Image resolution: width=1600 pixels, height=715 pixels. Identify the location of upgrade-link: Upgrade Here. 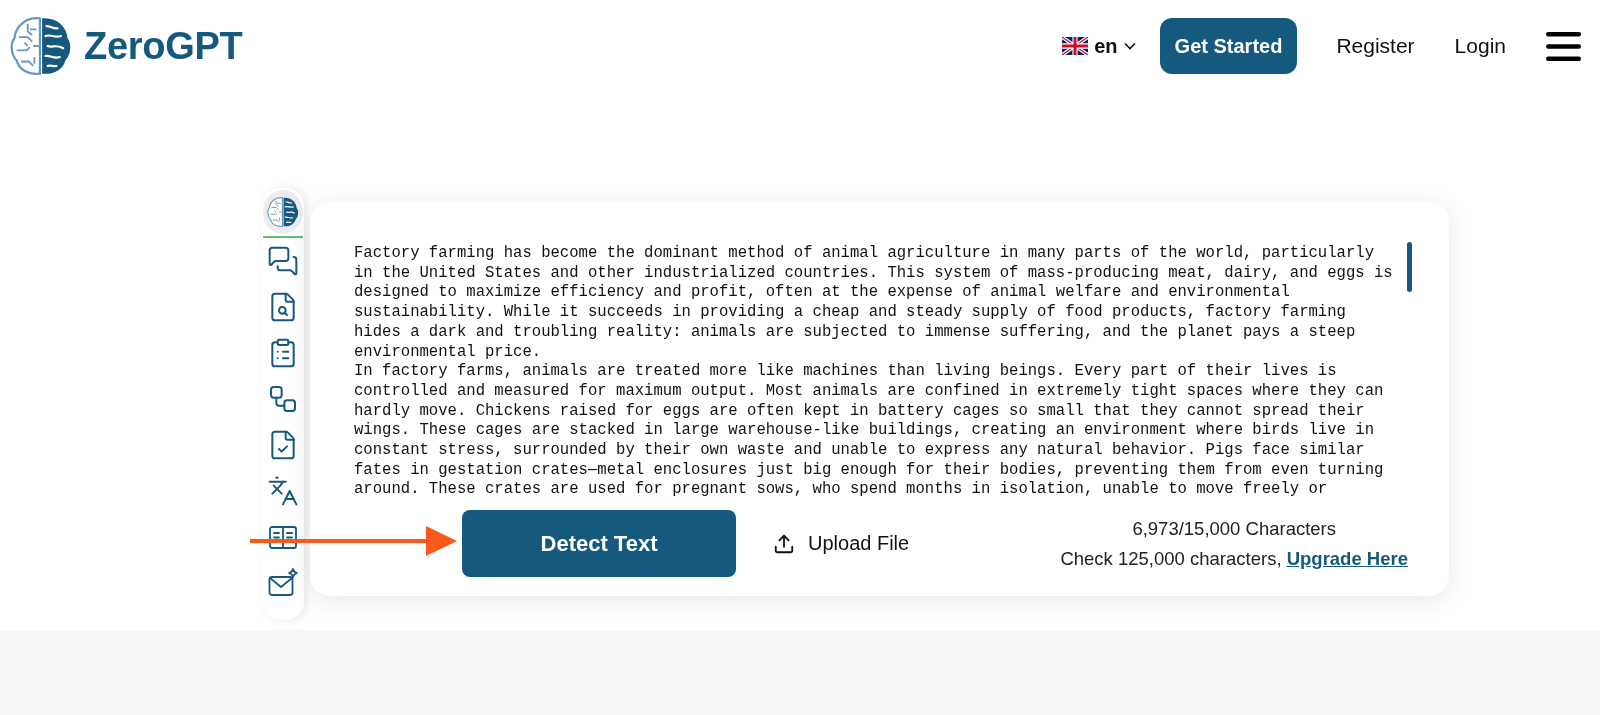
(1347, 558).